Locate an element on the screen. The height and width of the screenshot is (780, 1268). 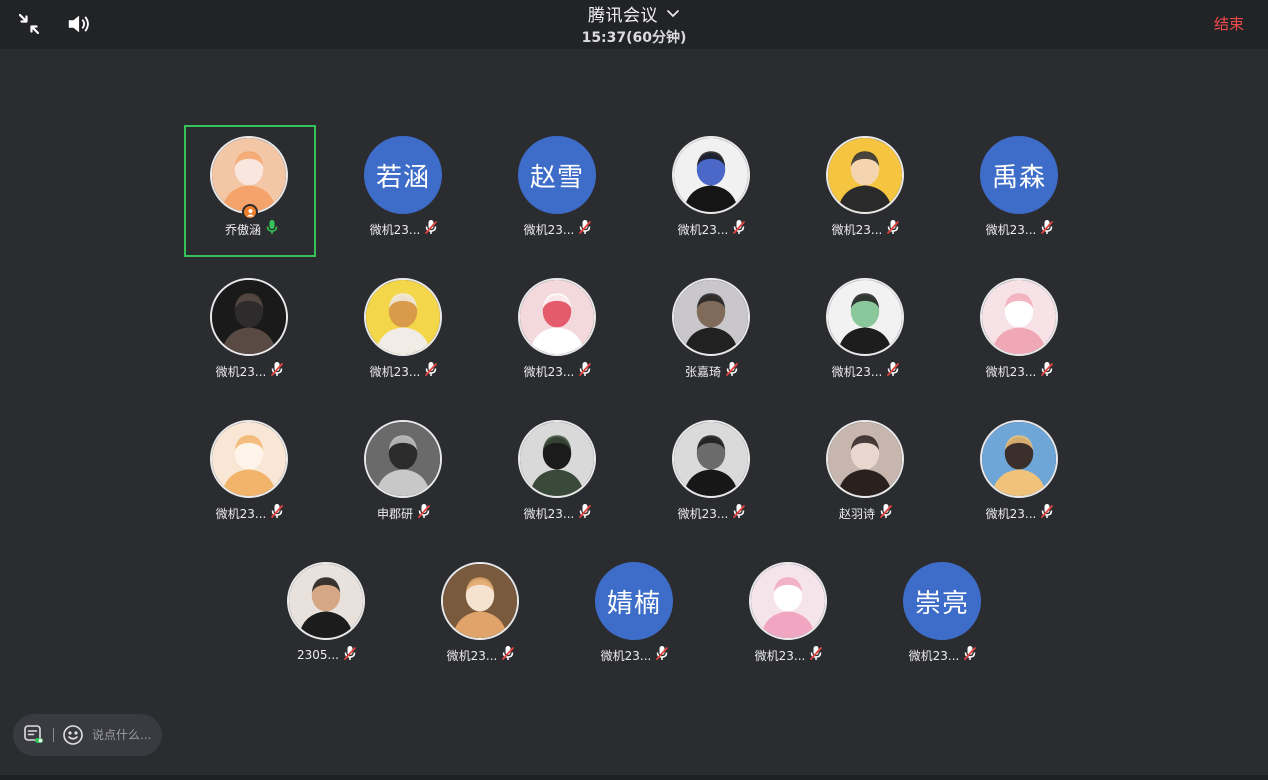
participant-tile: 乔傲涵 is located at coordinates (250, 191).